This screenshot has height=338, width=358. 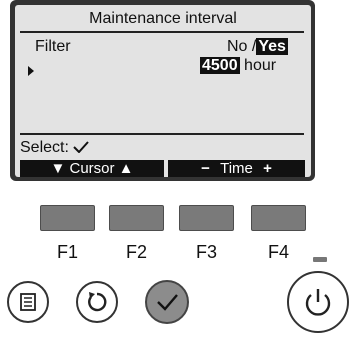 I want to click on f1-button, so click(x=67, y=218).